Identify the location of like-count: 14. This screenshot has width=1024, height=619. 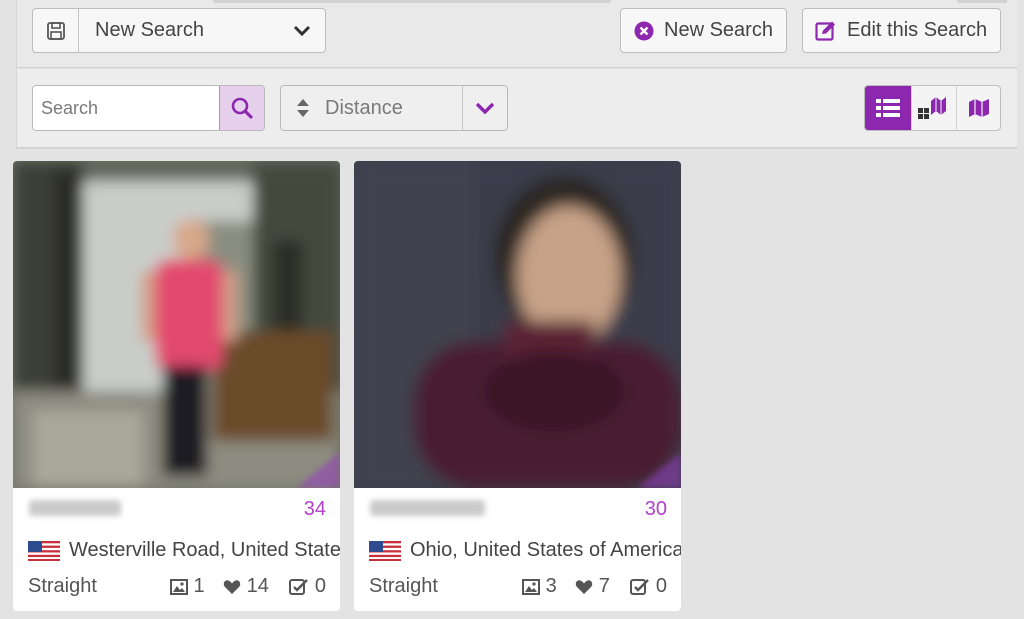
(246, 586).